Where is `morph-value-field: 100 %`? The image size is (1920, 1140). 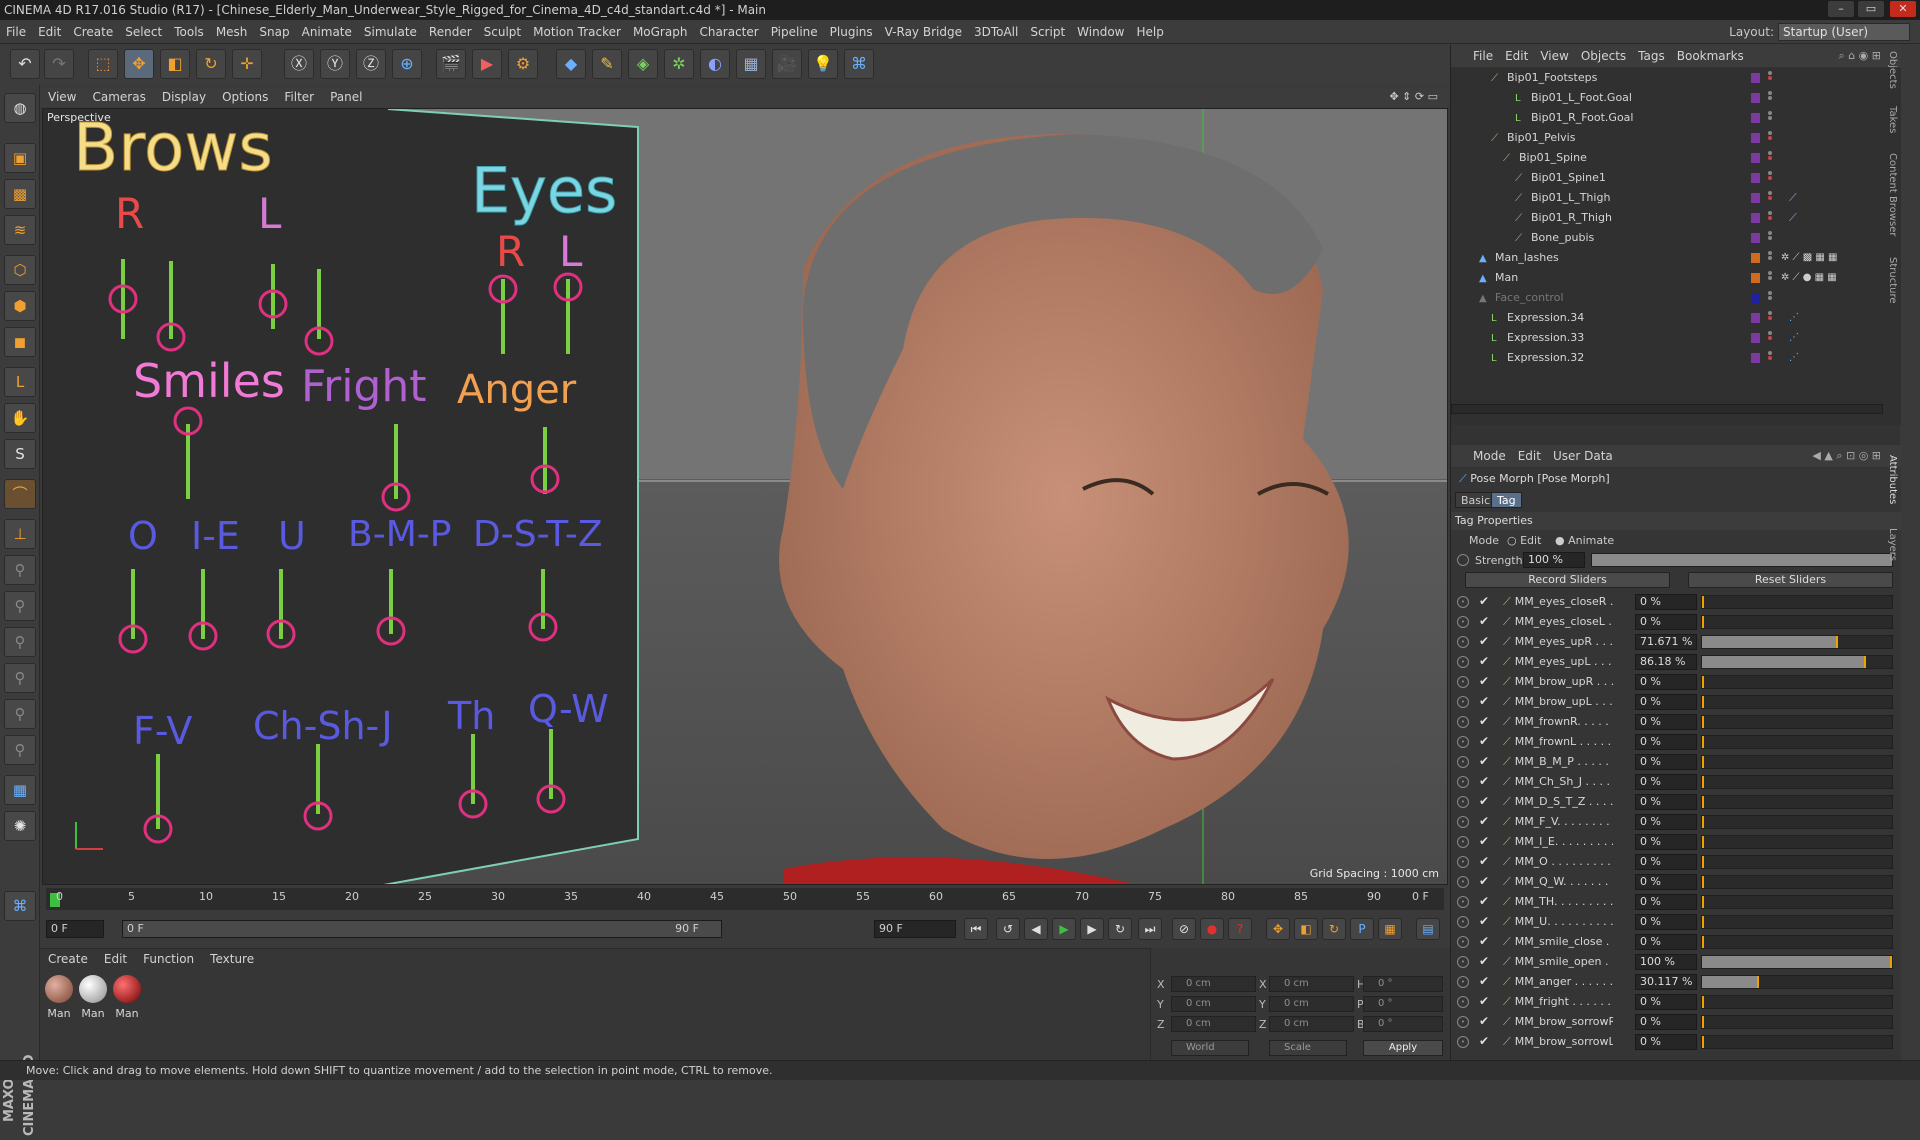 morph-value-field: 100 % is located at coordinates (1666, 962).